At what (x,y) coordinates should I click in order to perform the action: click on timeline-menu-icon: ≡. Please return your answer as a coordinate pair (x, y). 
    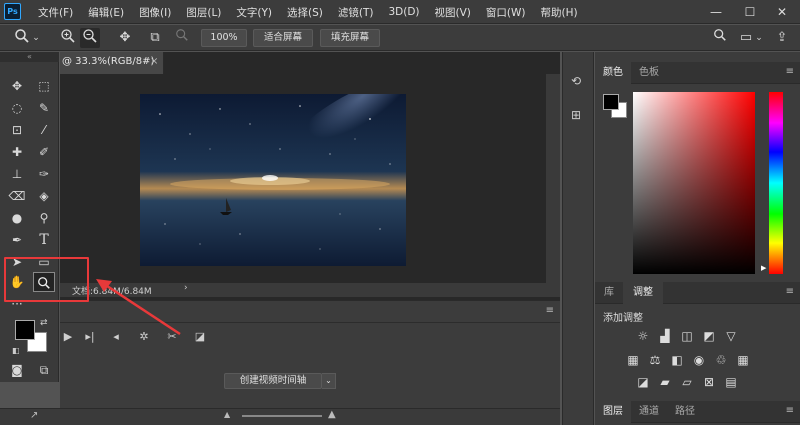
    Looking at the image, I should click on (550, 310).